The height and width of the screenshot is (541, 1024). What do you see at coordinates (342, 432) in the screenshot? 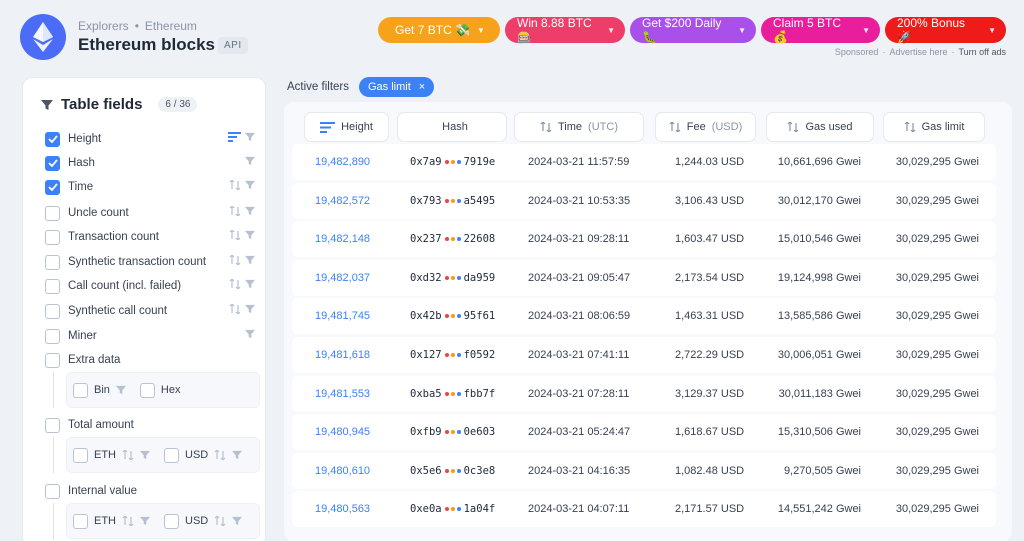
I see `block-height-link: 19,480,945` at bounding box center [342, 432].